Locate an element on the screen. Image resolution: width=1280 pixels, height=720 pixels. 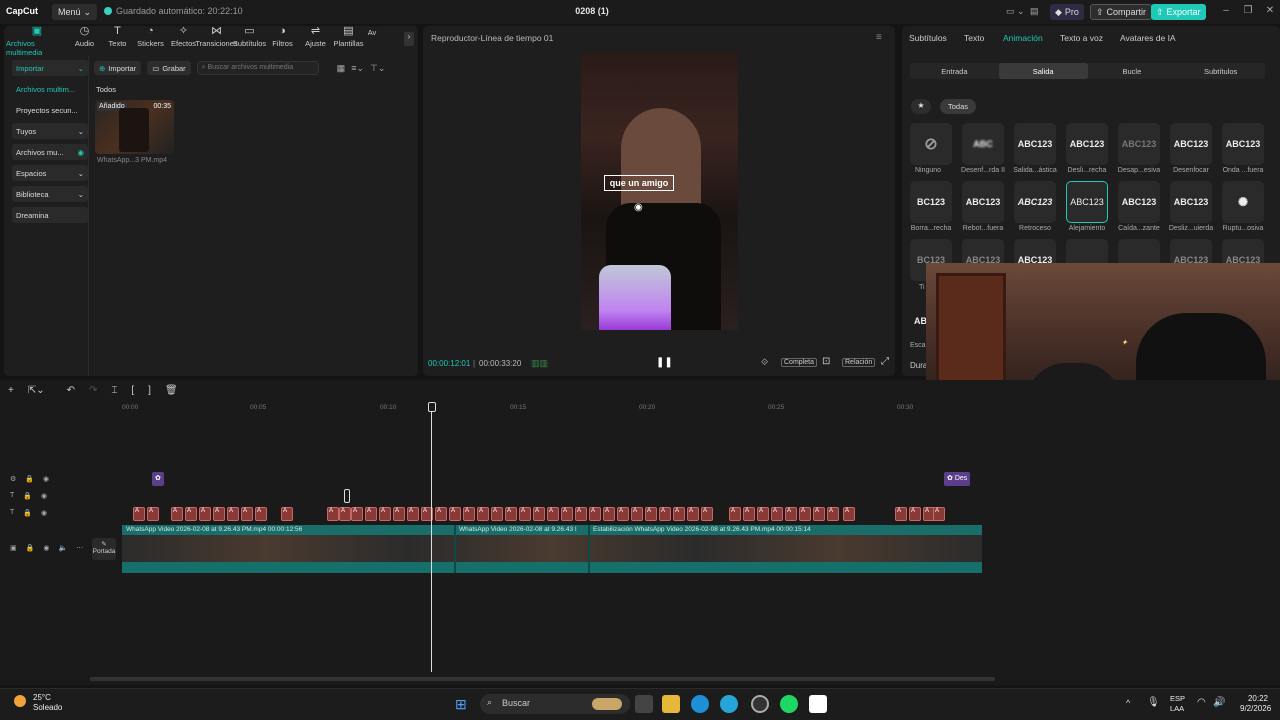
expand-icon: ⤢ is located at coordinates (885, 361).